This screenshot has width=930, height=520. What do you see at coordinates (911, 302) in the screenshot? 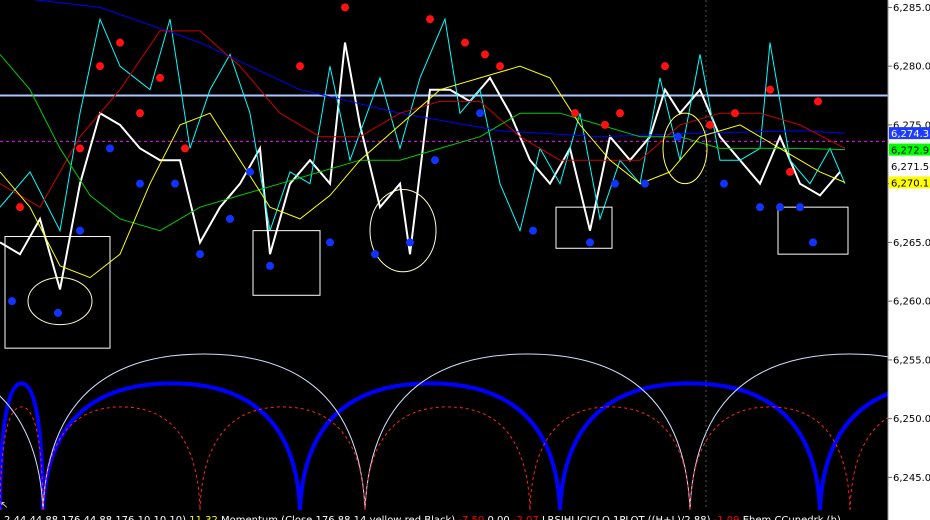
I see `y-tick-label-3: 6,260.0` at bounding box center [911, 302].